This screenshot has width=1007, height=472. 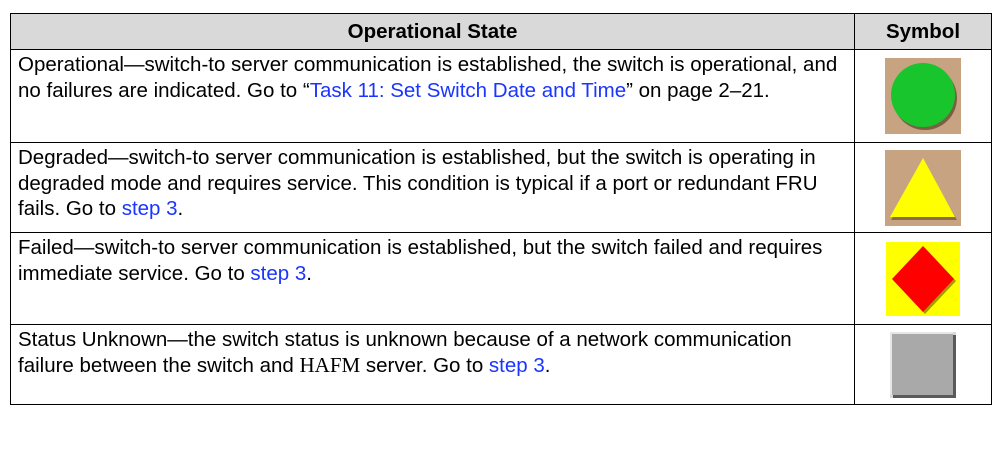 I want to click on header-operational-state: Operational State, so click(x=432, y=31).